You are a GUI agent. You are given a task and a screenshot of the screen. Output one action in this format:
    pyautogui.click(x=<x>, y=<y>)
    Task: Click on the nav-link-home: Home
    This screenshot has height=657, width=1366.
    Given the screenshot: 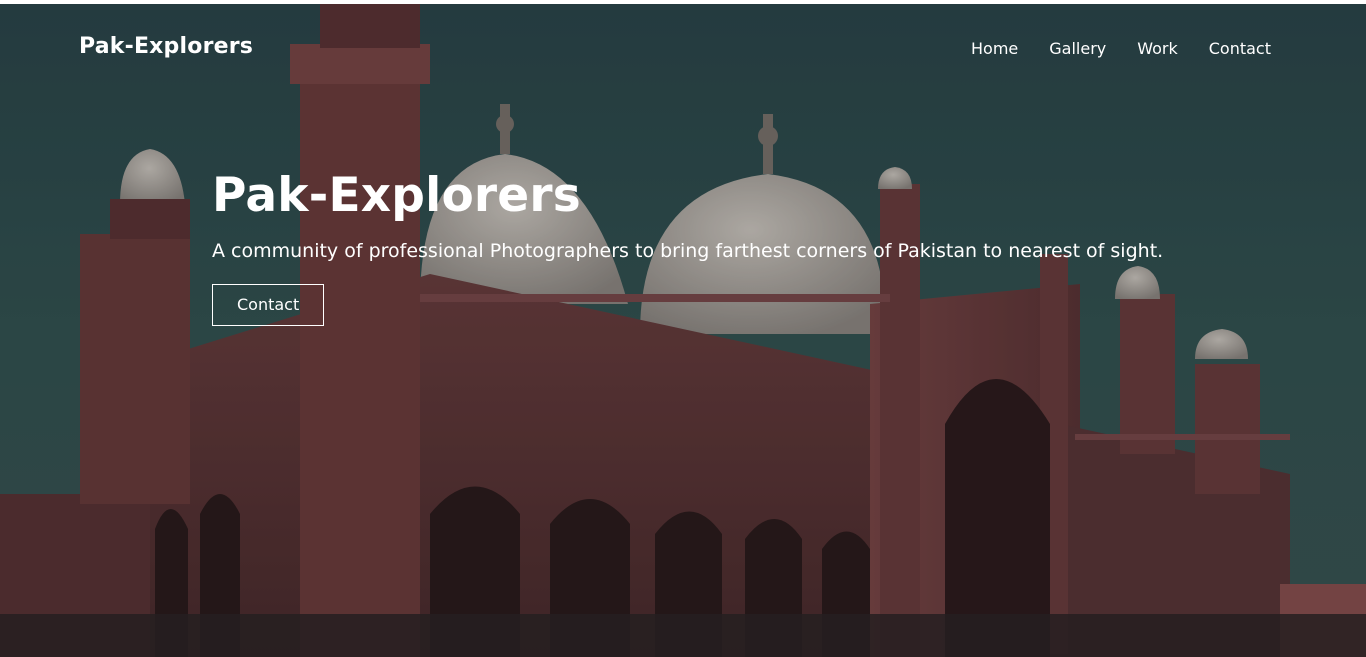 What is the action you would take?
    pyautogui.click(x=994, y=48)
    